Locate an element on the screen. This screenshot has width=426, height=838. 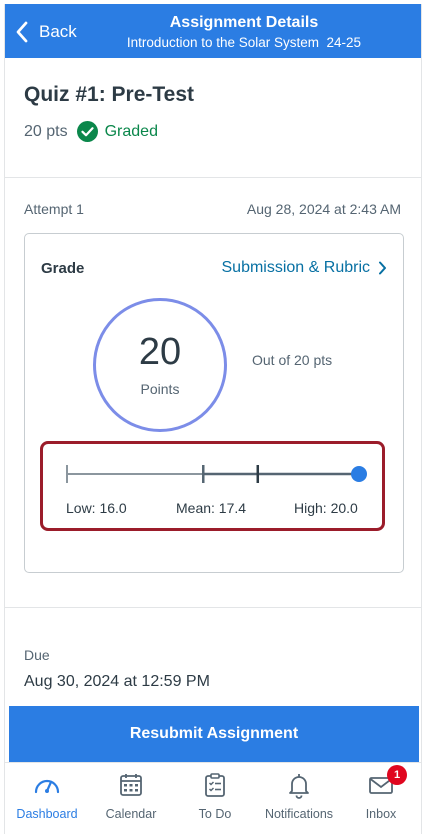
tab-label: Calendar is located at coordinates (131, 814).